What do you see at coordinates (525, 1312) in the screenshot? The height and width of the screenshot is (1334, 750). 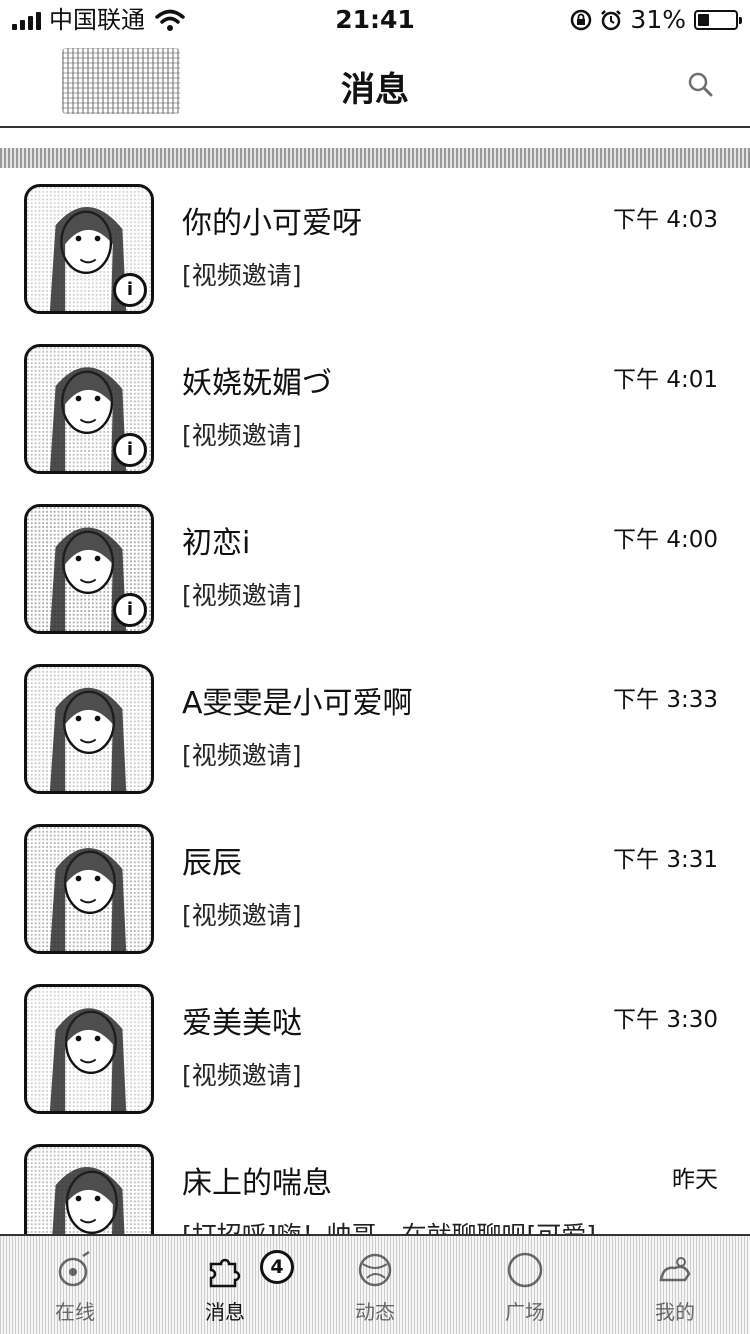 I see `tab-label-square: 广场` at bounding box center [525, 1312].